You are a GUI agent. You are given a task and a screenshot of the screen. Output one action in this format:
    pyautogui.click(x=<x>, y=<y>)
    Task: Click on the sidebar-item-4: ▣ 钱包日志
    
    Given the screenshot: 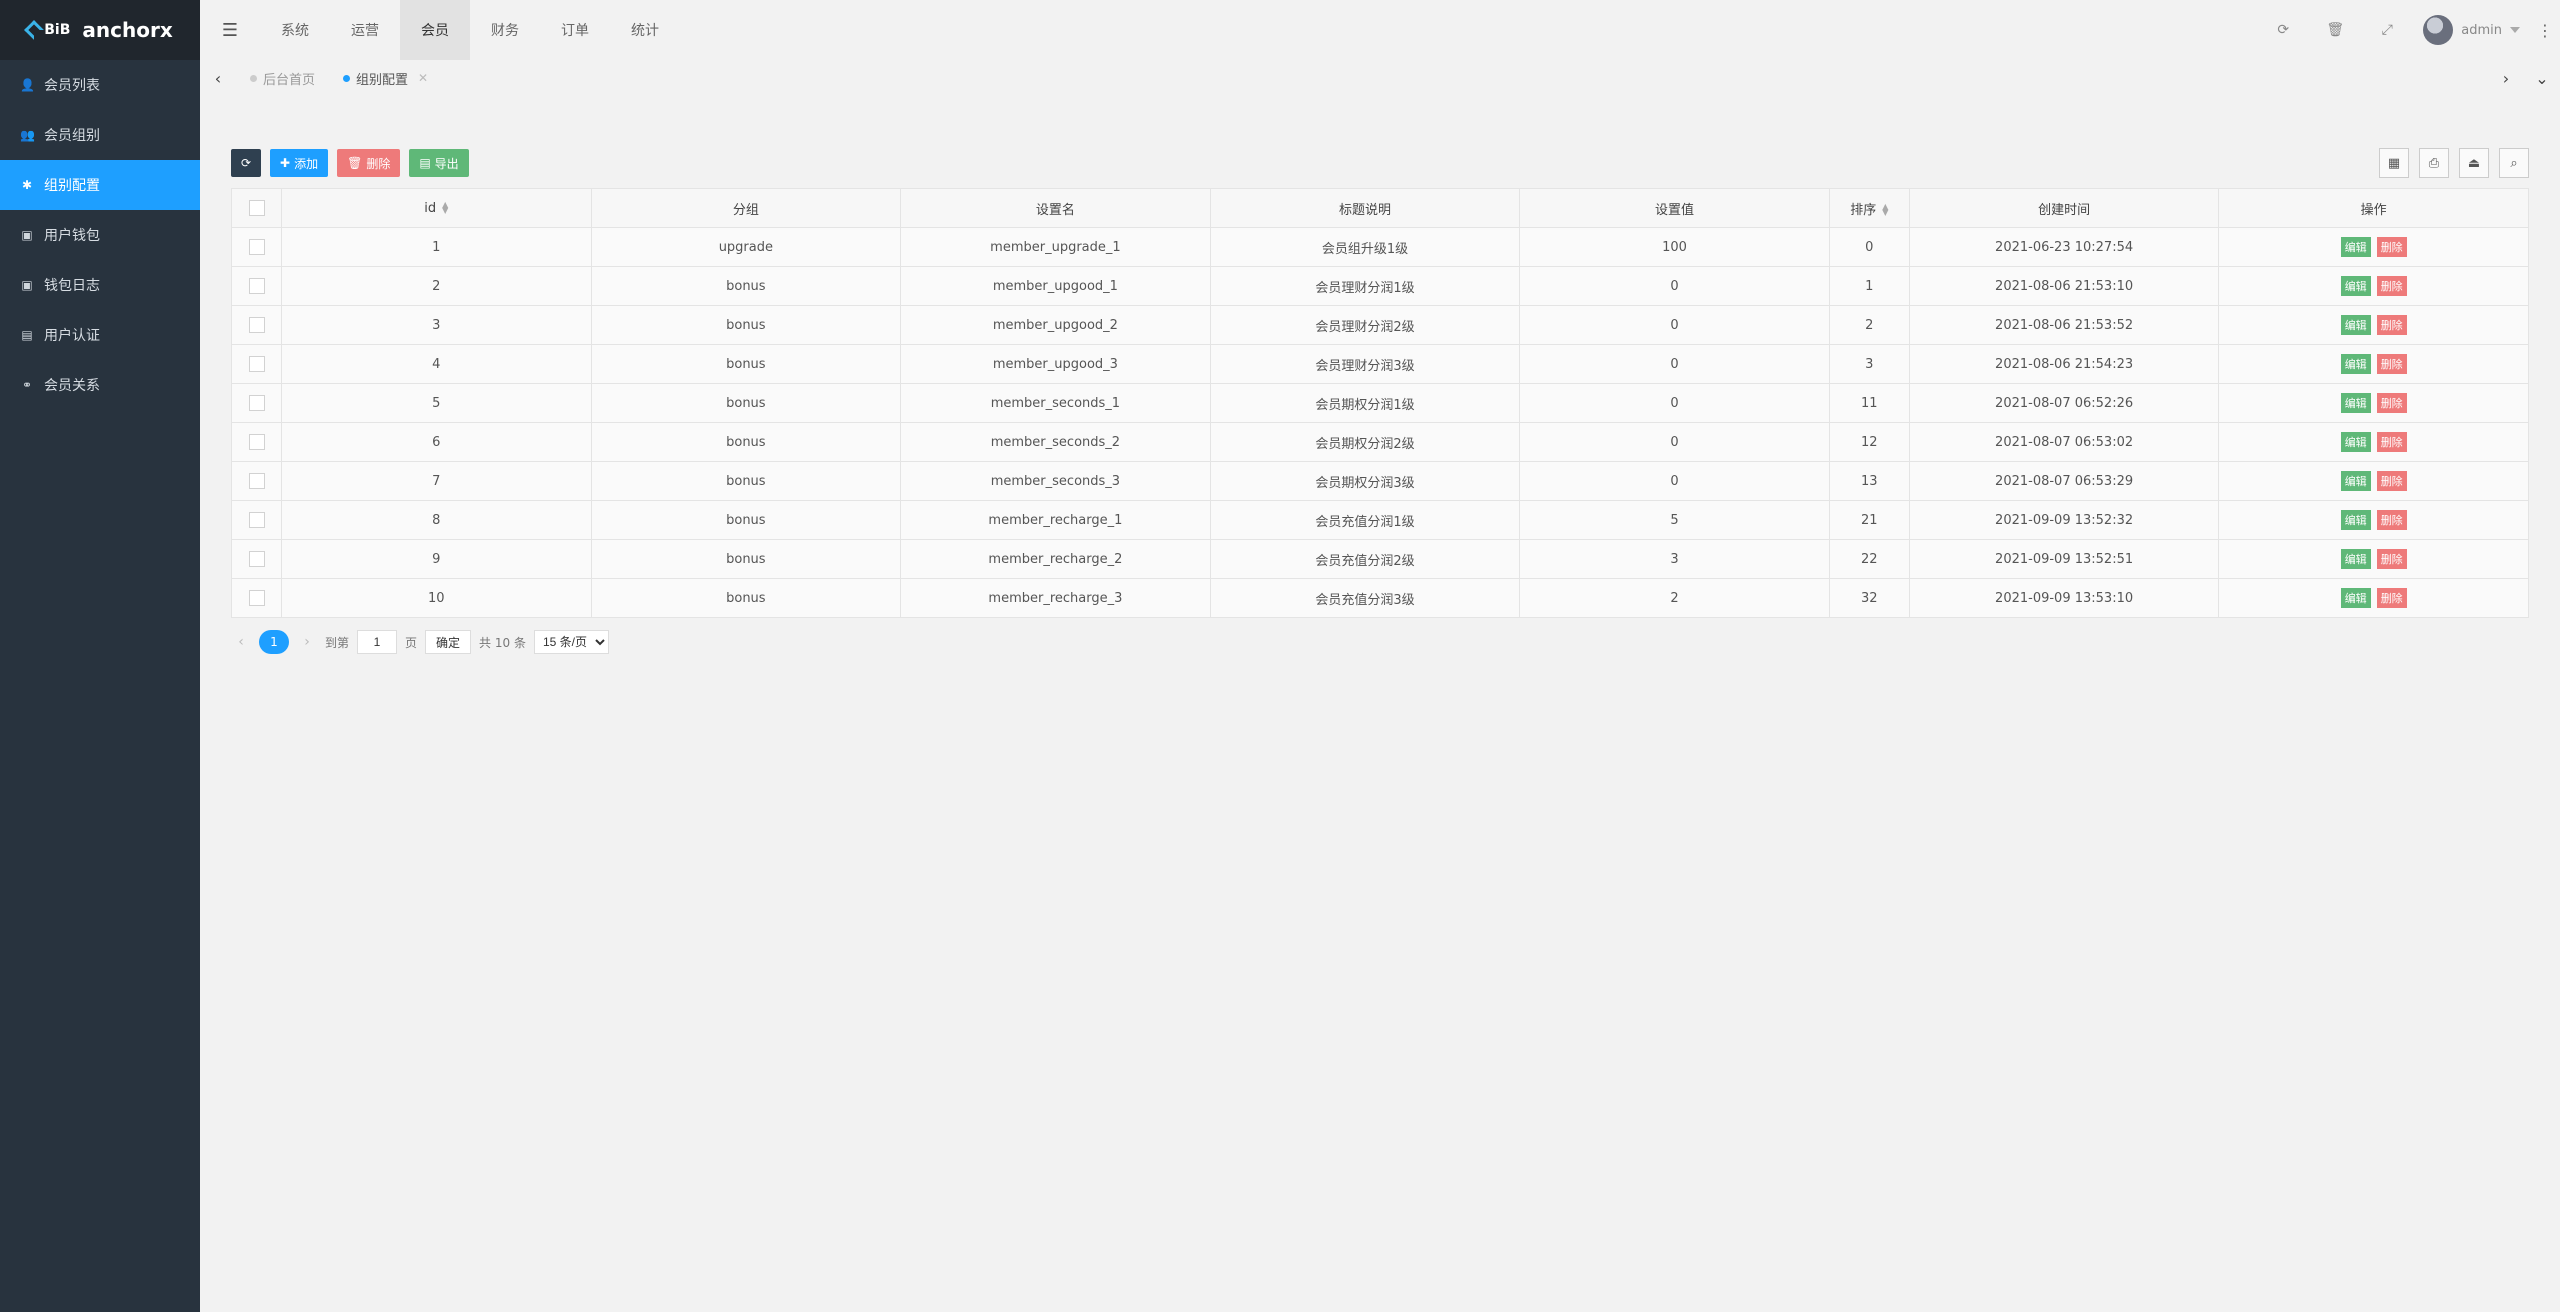 What is the action you would take?
    pyautogui.click(x=100, y=285)
    